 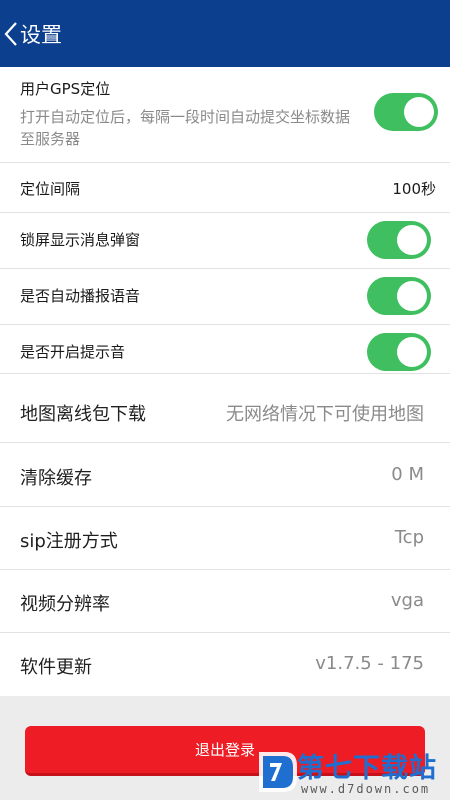 I want to click on video-resolution-value: vga, so click(x=407, y=600).